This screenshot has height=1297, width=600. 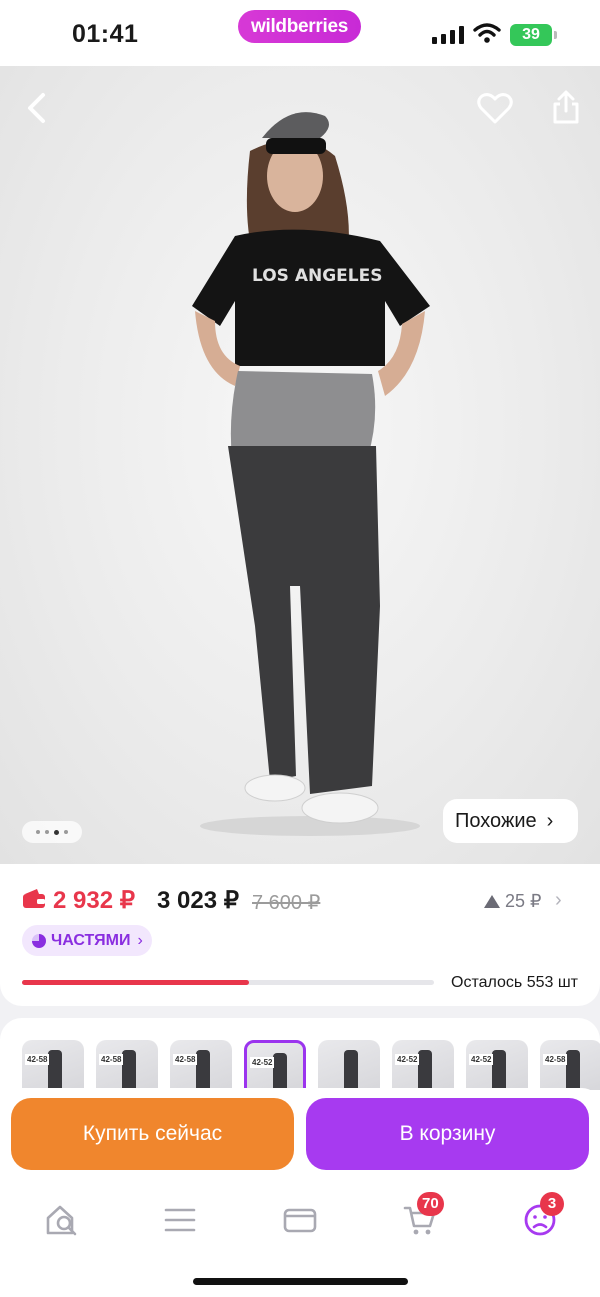 I want to click on home-indicator, so click(x=300, y=1281).